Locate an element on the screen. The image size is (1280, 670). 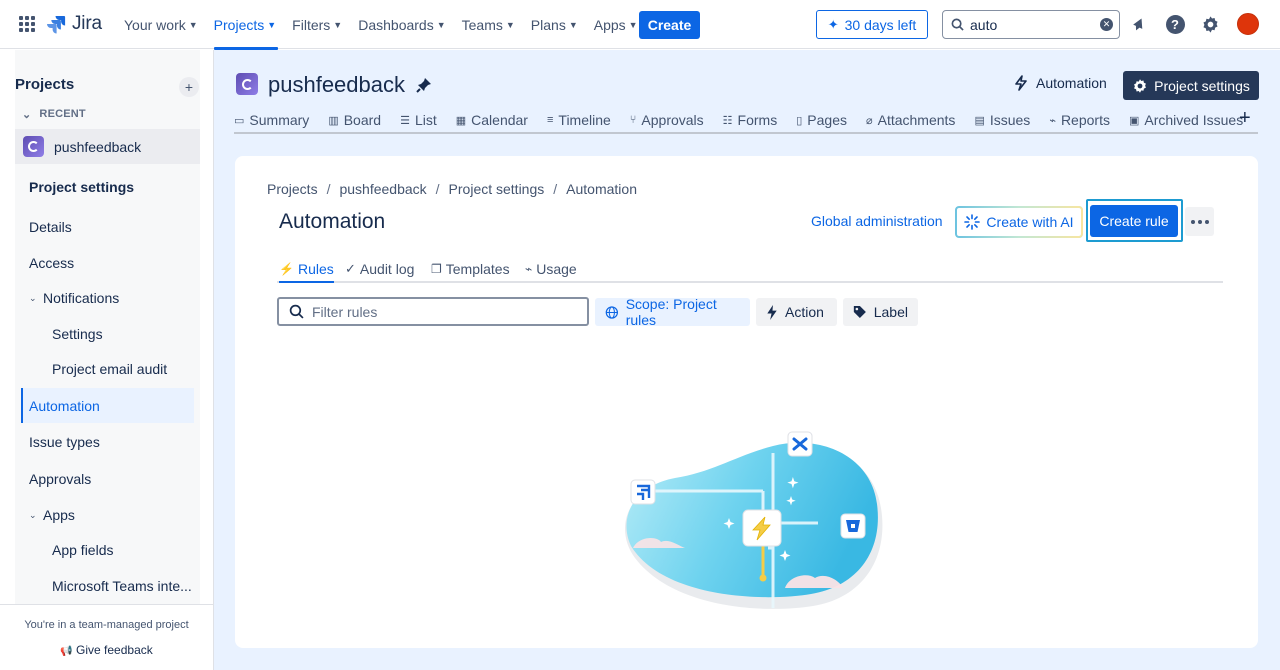
tab-usage: ⌁ Usage is located at coordinates (551, 269).